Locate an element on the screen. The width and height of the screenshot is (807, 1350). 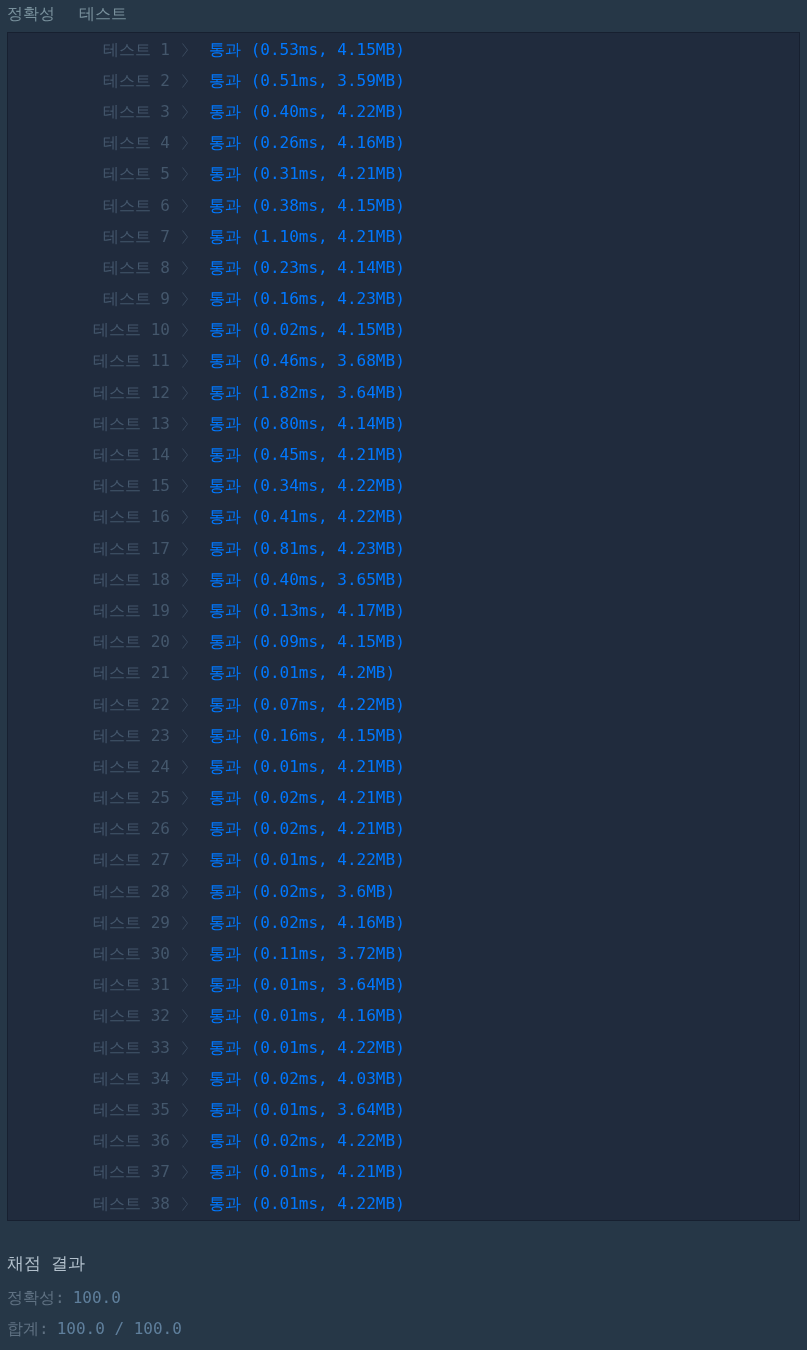
test-result: 통과 (0.16ms, 4.15MB) is located at coordinates (307, 735).